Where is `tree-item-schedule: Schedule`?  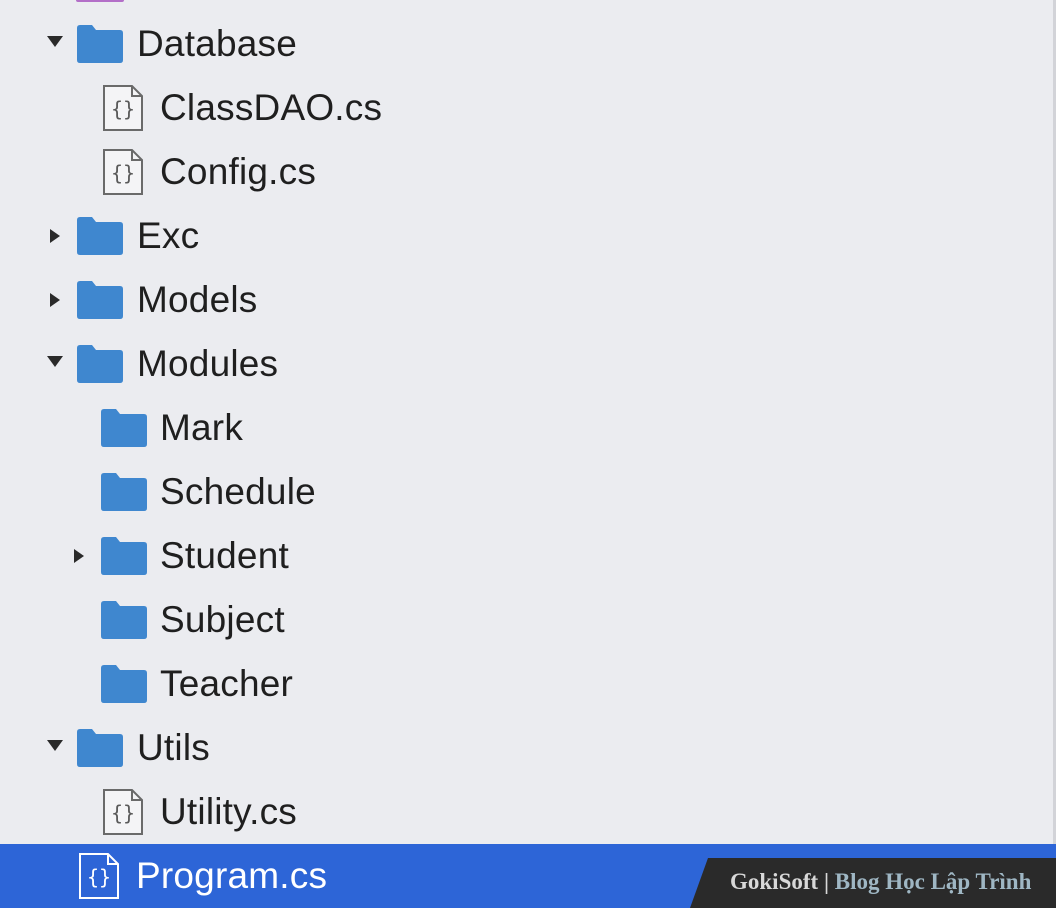
tree-item-schedule: Schedule is located at coordinates (526, 492).